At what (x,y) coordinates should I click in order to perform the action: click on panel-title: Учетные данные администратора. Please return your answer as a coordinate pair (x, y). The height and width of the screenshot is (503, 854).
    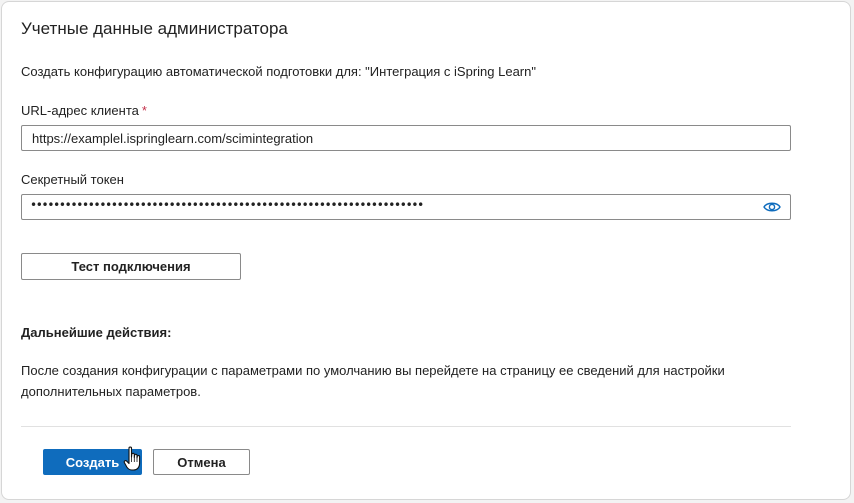
    Looking at the image, I should click on (154, 28).